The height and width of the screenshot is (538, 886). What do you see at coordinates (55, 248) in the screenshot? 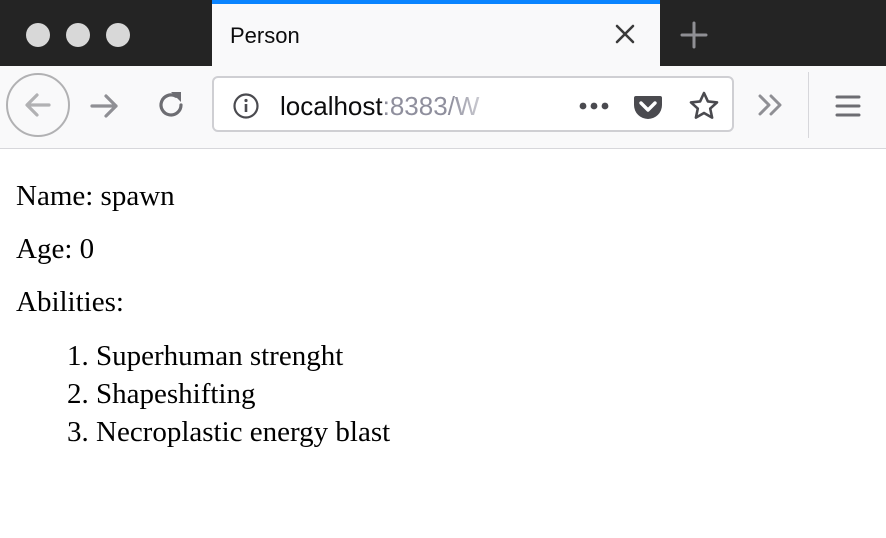
I see `age-line: Age: 0` at bounding box center [55, 248].